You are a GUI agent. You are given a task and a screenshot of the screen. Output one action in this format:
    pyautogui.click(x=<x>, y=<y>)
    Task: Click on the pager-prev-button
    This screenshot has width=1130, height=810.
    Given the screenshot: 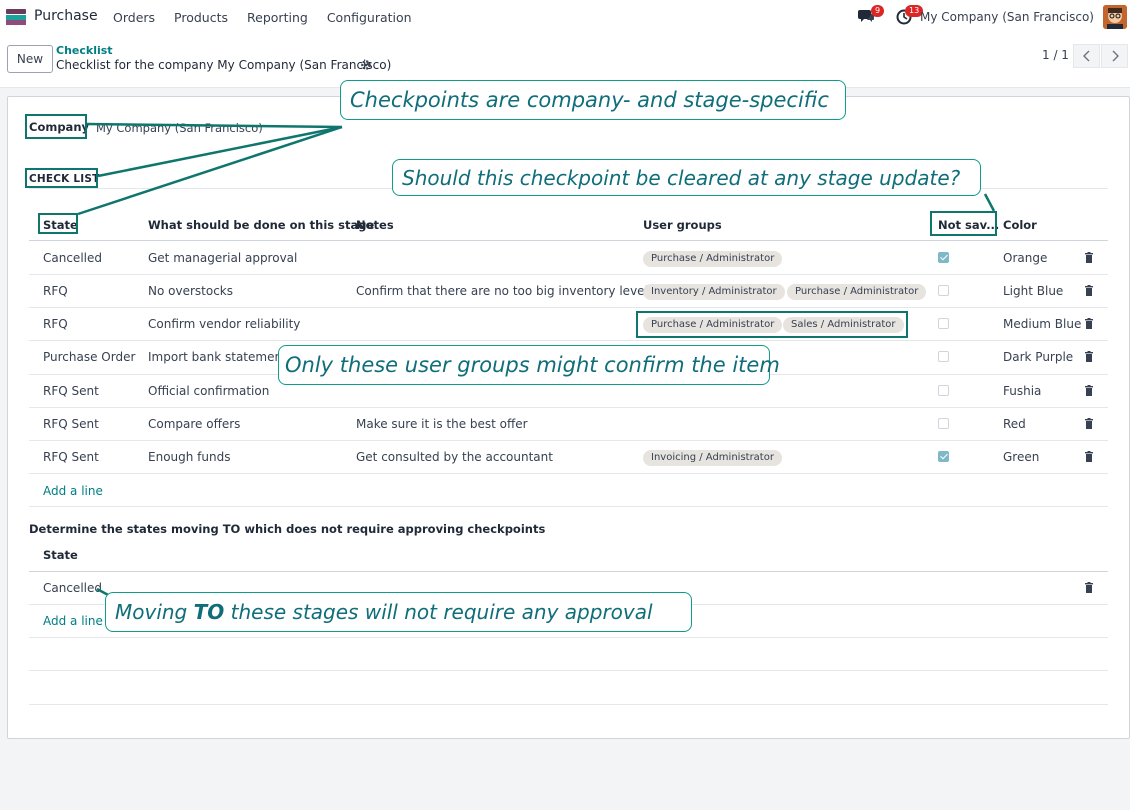 What is the action you would take?
    pyautogui.click(x=1086, y=56)
    